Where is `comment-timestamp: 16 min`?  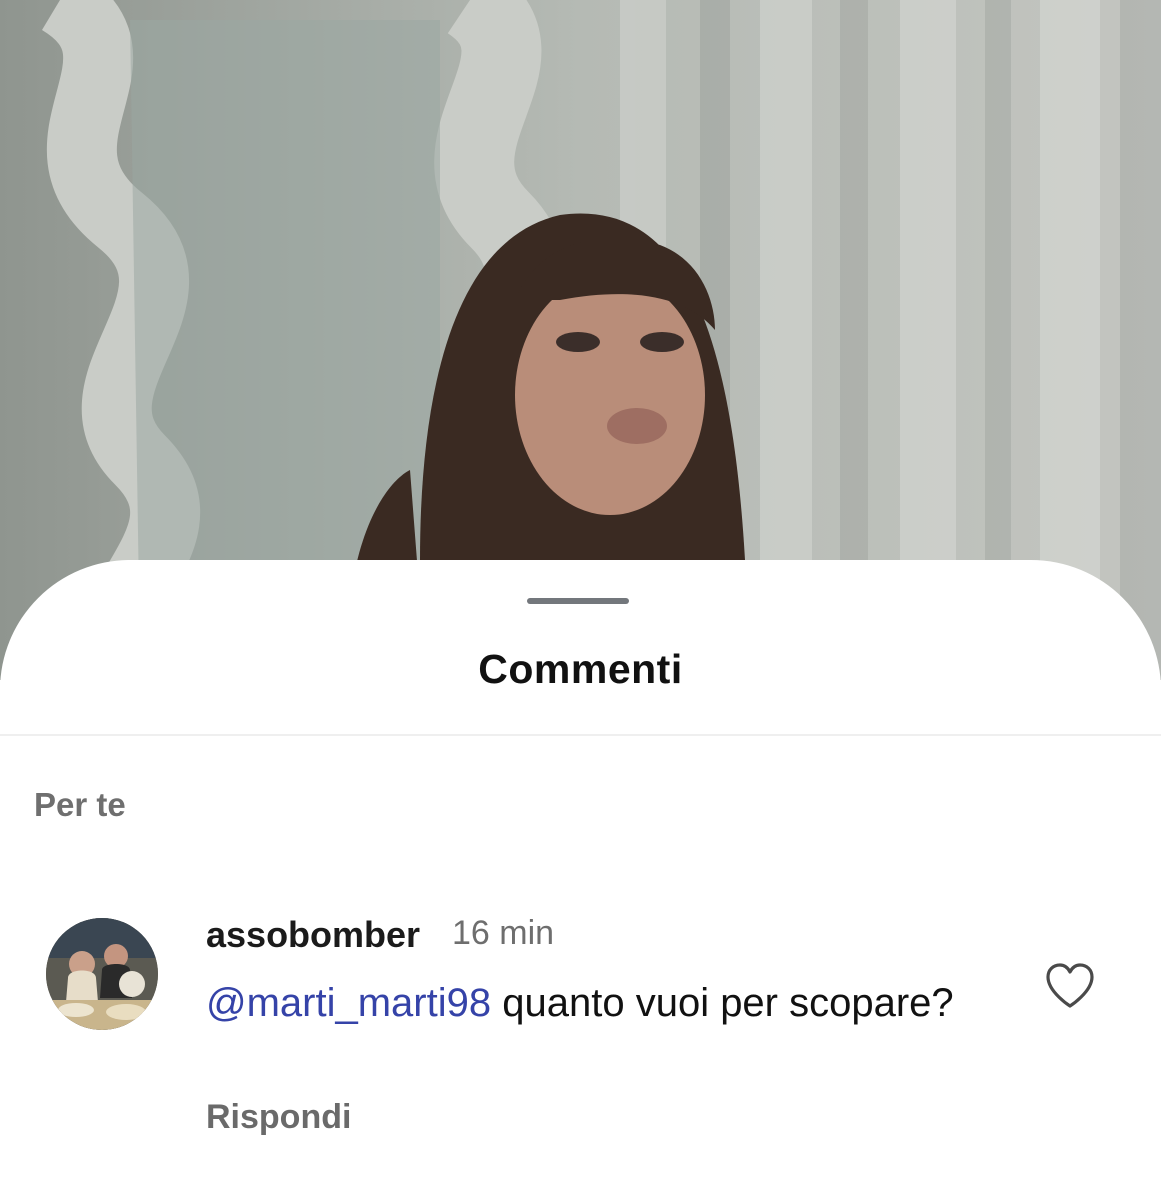 comment-timestamp: 16 min is located at coordinates (503, 933).